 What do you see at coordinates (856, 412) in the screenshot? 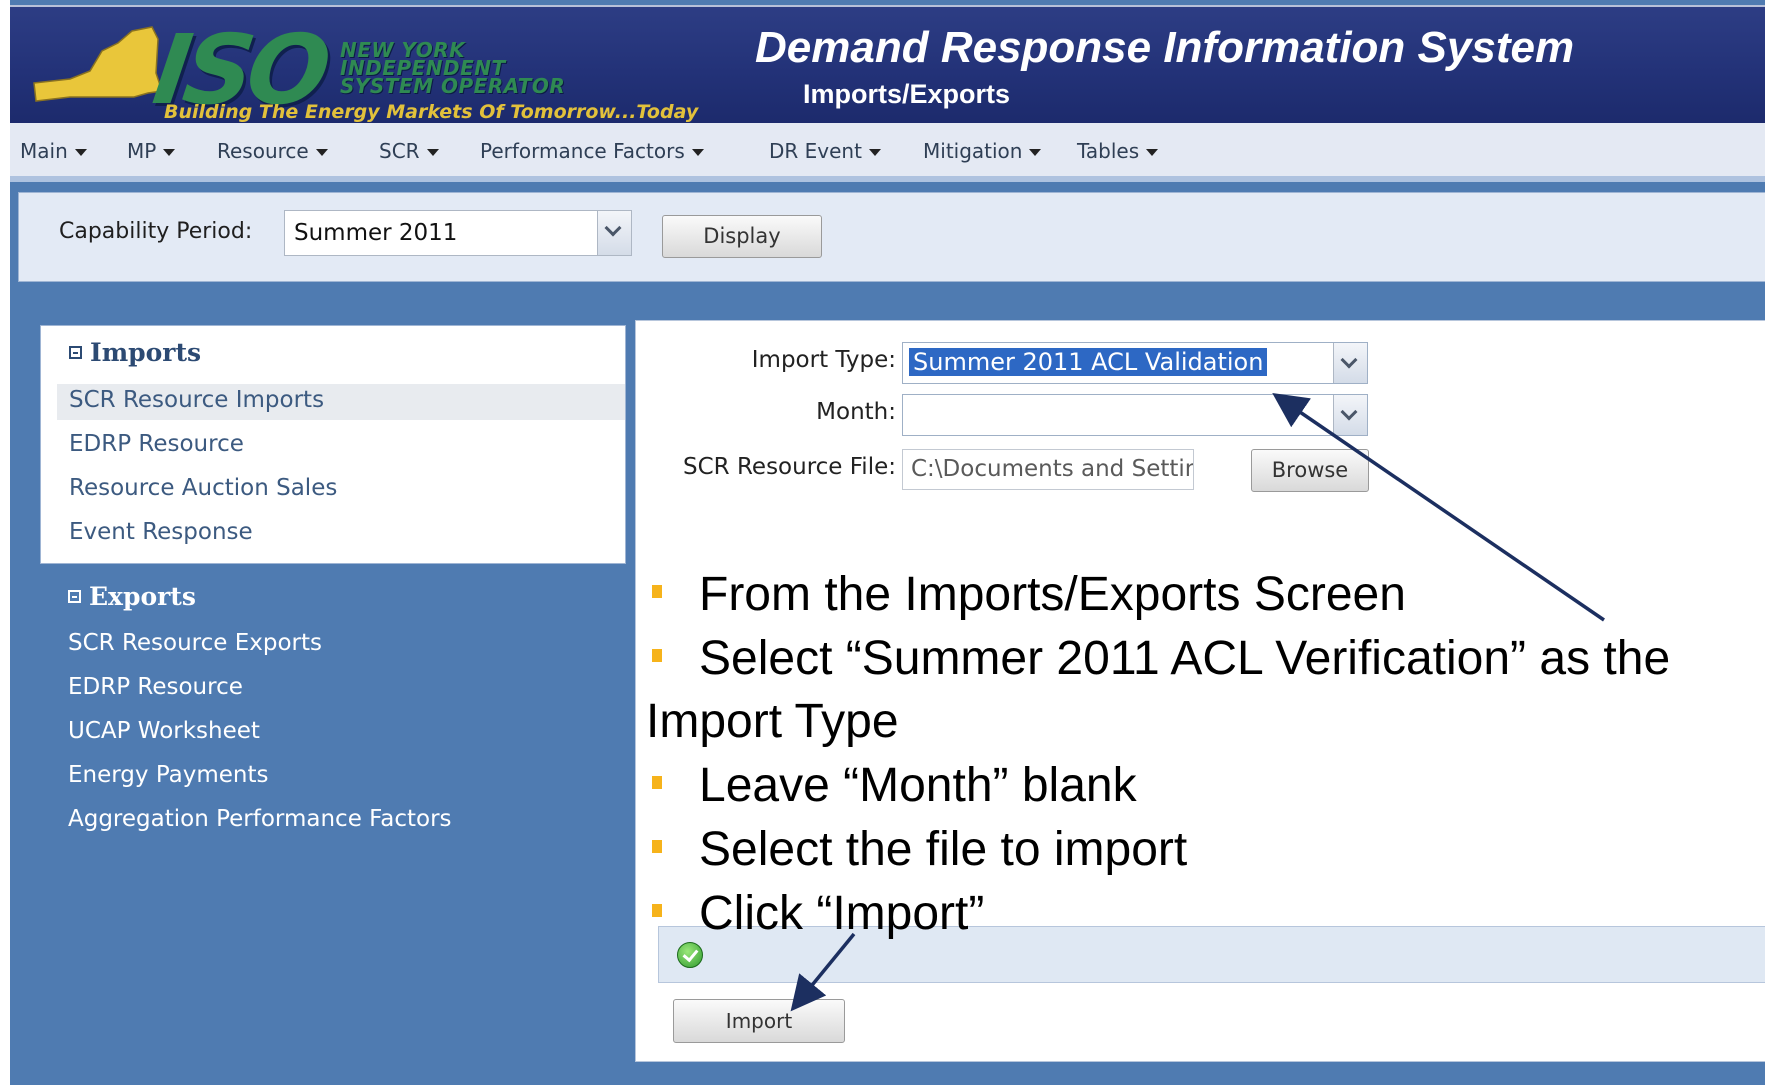
I see `month-label: Month:` at bounding box center [856, 412].